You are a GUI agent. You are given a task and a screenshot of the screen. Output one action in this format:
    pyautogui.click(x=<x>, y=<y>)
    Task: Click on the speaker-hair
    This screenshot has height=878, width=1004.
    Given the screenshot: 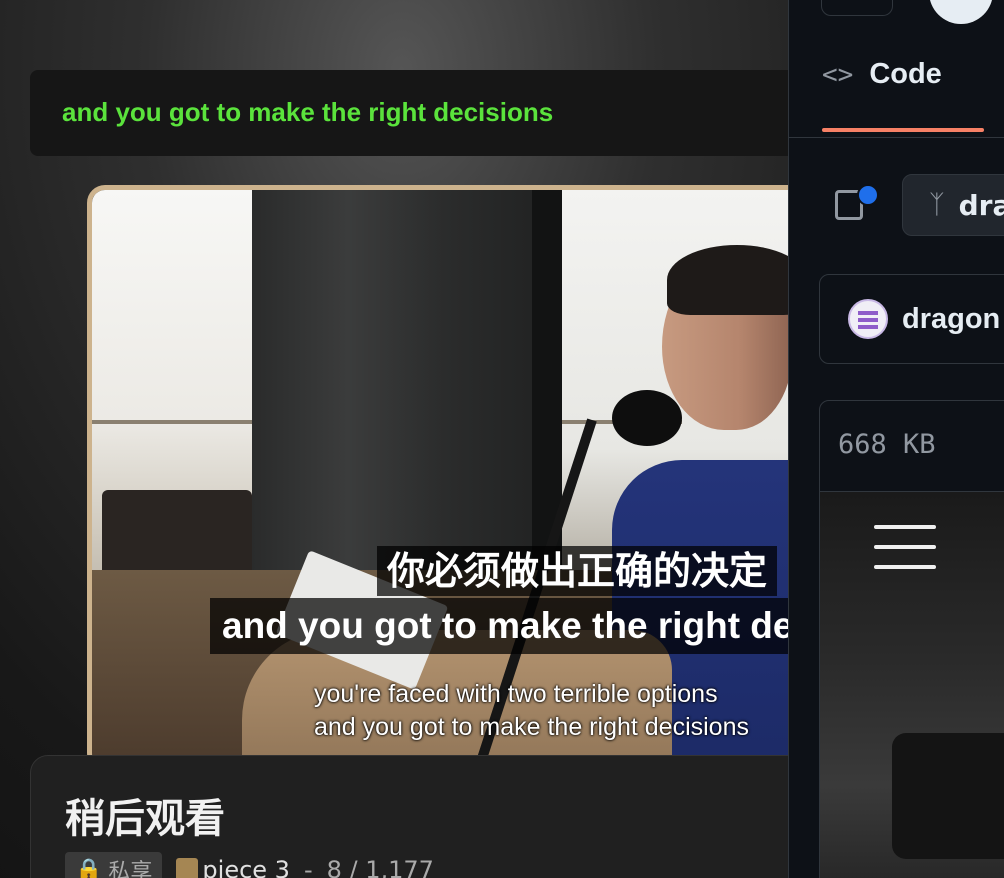 What is the action you would take?
    pyautogui.click(x=727, y=280)
    